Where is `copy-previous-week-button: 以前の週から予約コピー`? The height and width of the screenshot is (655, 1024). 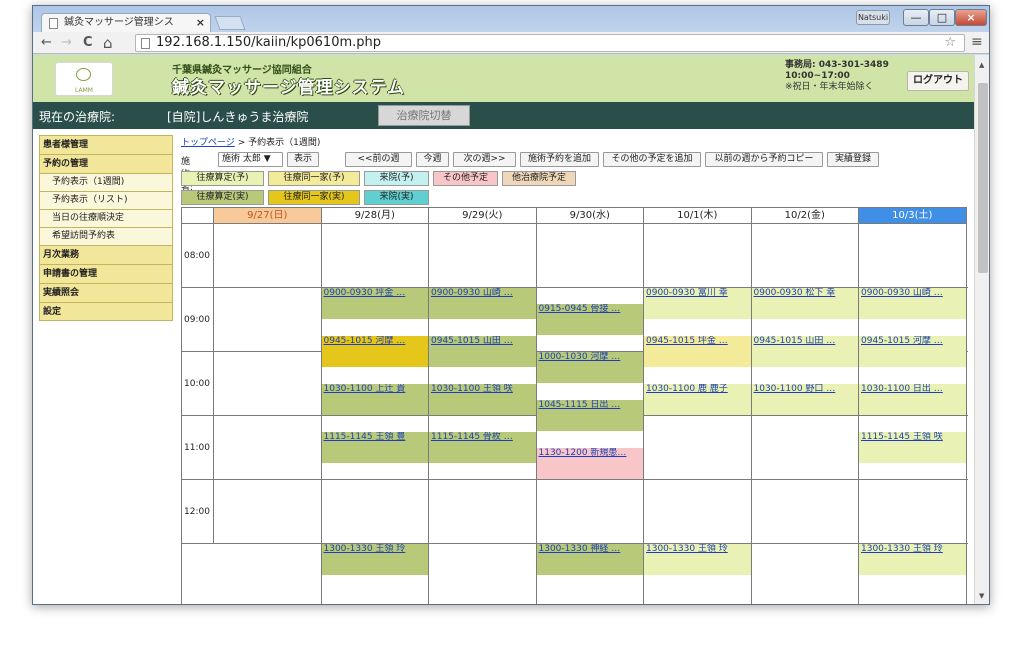
copy-previous-week-button: 以前の週から予約コピー is located at coordinates (764, 159).